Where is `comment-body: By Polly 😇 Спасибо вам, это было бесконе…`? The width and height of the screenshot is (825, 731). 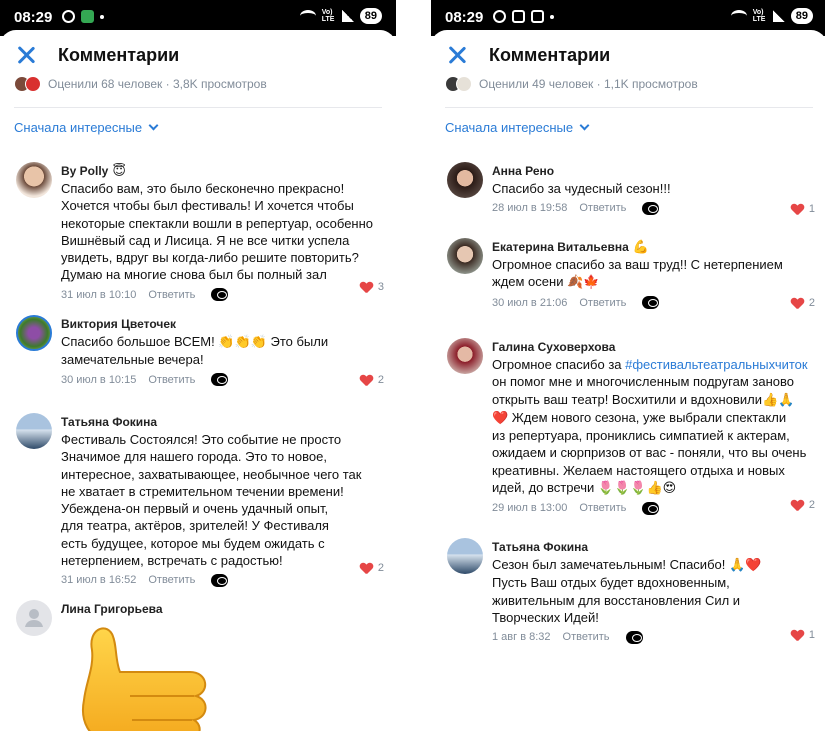 comment-body: By Polly 😇 Спасибо вам, это было бесконе… is located at coordinates (223, 233).